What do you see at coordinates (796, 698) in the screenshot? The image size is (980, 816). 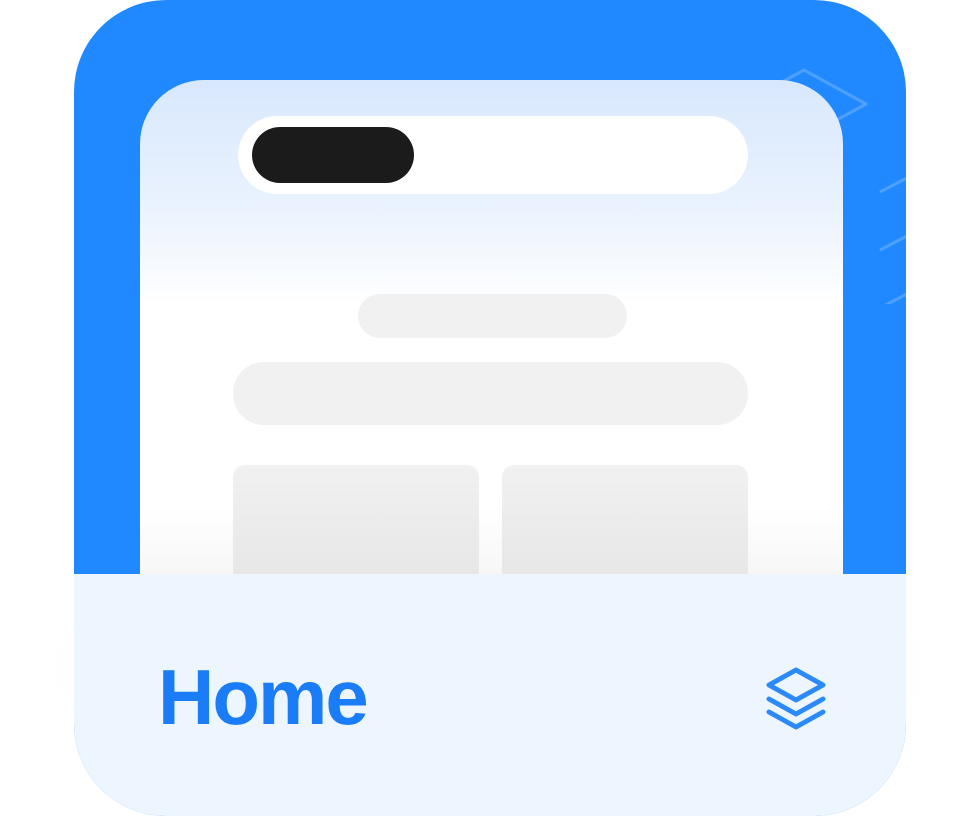 I see `layers-icon` at bounding box center [796, 698].